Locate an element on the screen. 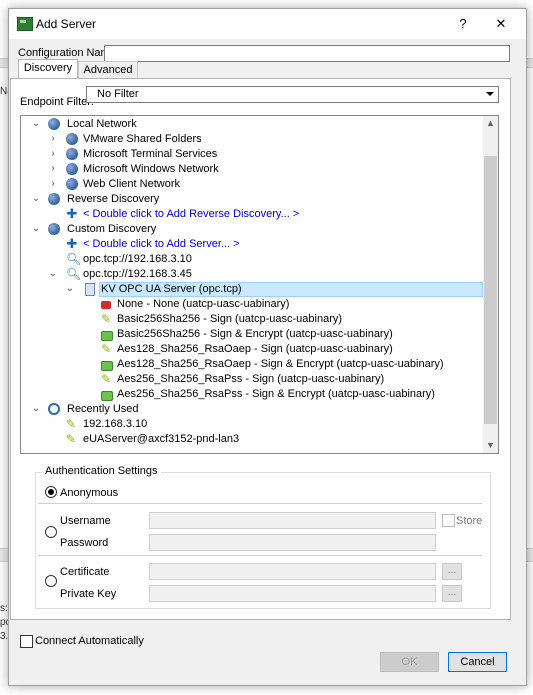 This screenshot has height=695, width=533. lock-green-icon is located at coordinates (107, 366).